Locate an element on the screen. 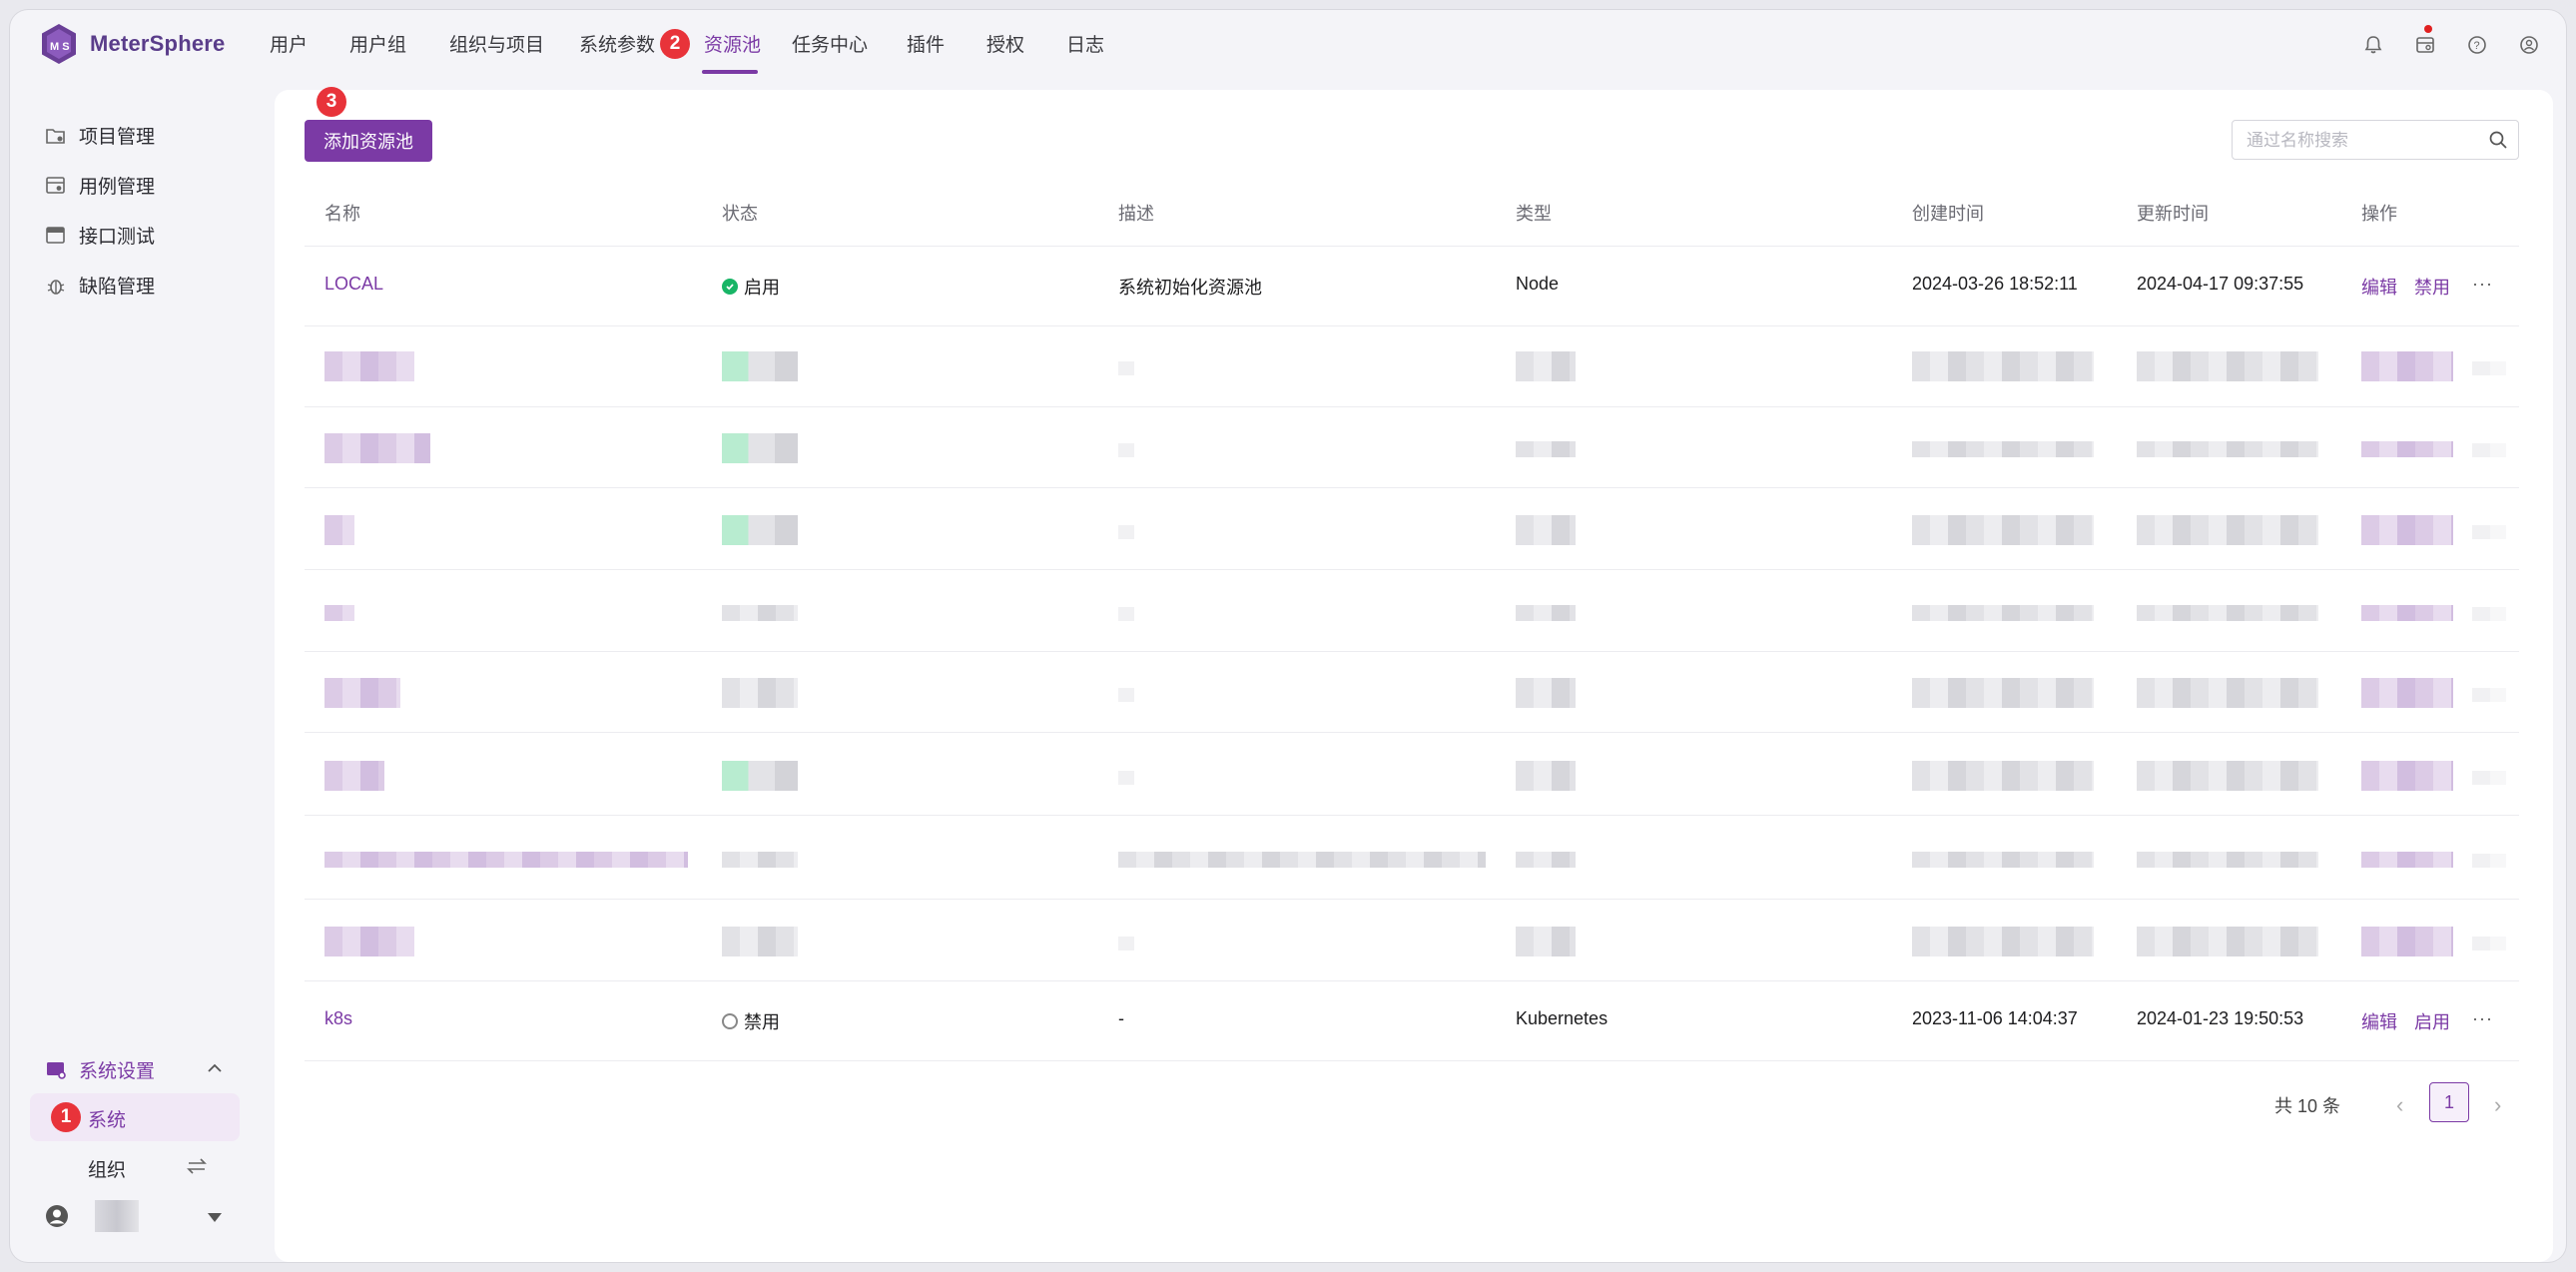  pool-name-link: k8s is located at coordinates (338, 1018).